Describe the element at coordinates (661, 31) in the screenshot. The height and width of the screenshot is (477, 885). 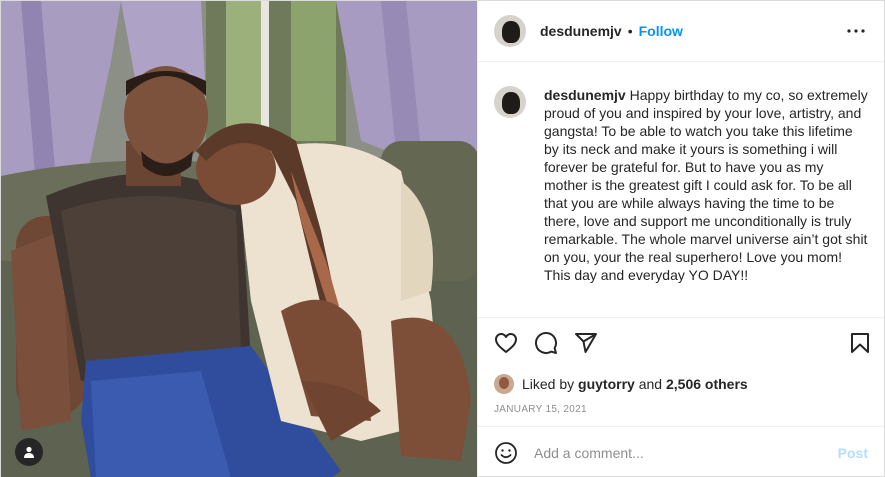
I see `follow-button: Follow` at that location.